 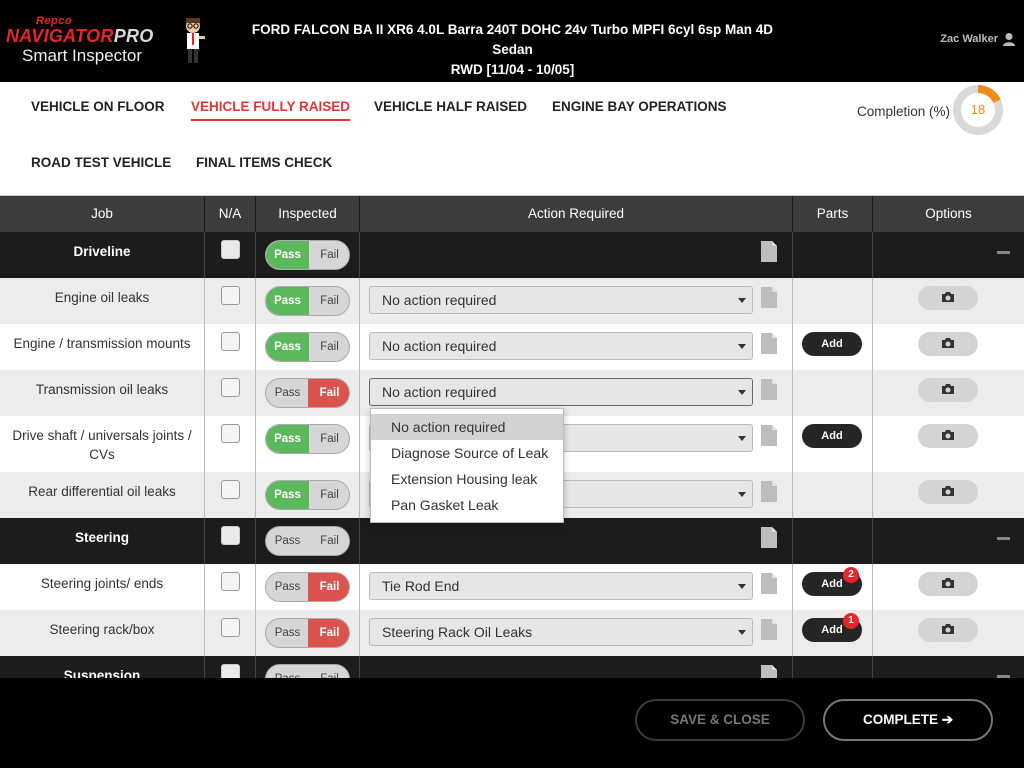 What do you see at coordinates (904, 111) in the screenshot?
I see `completion-label: Completion (%)` at bounding box center [904, 111].